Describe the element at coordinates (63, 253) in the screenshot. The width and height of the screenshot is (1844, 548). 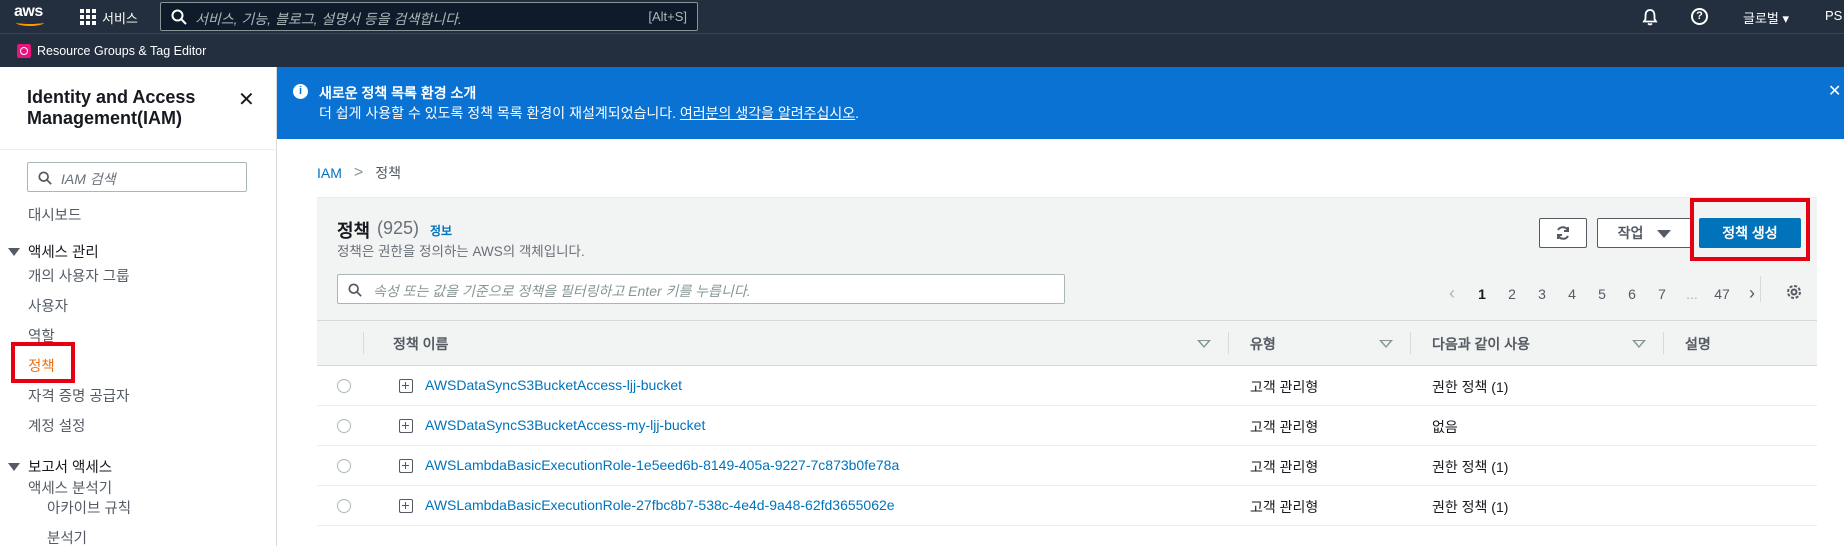
I see `section-header-label: 액세스 관리` at that location.